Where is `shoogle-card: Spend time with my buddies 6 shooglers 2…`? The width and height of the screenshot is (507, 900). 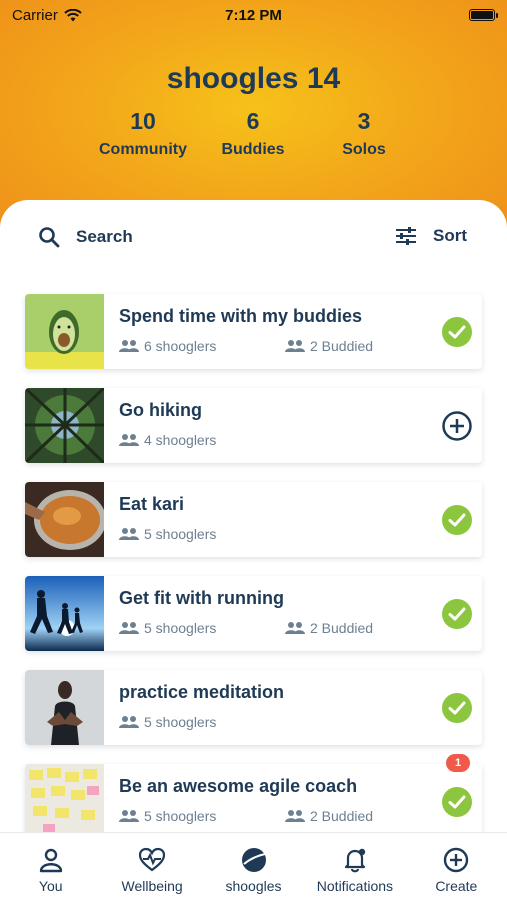
shoogle-card: Spend time with my buddies 6 shooglers 2… is located at coordinates (253, 331).